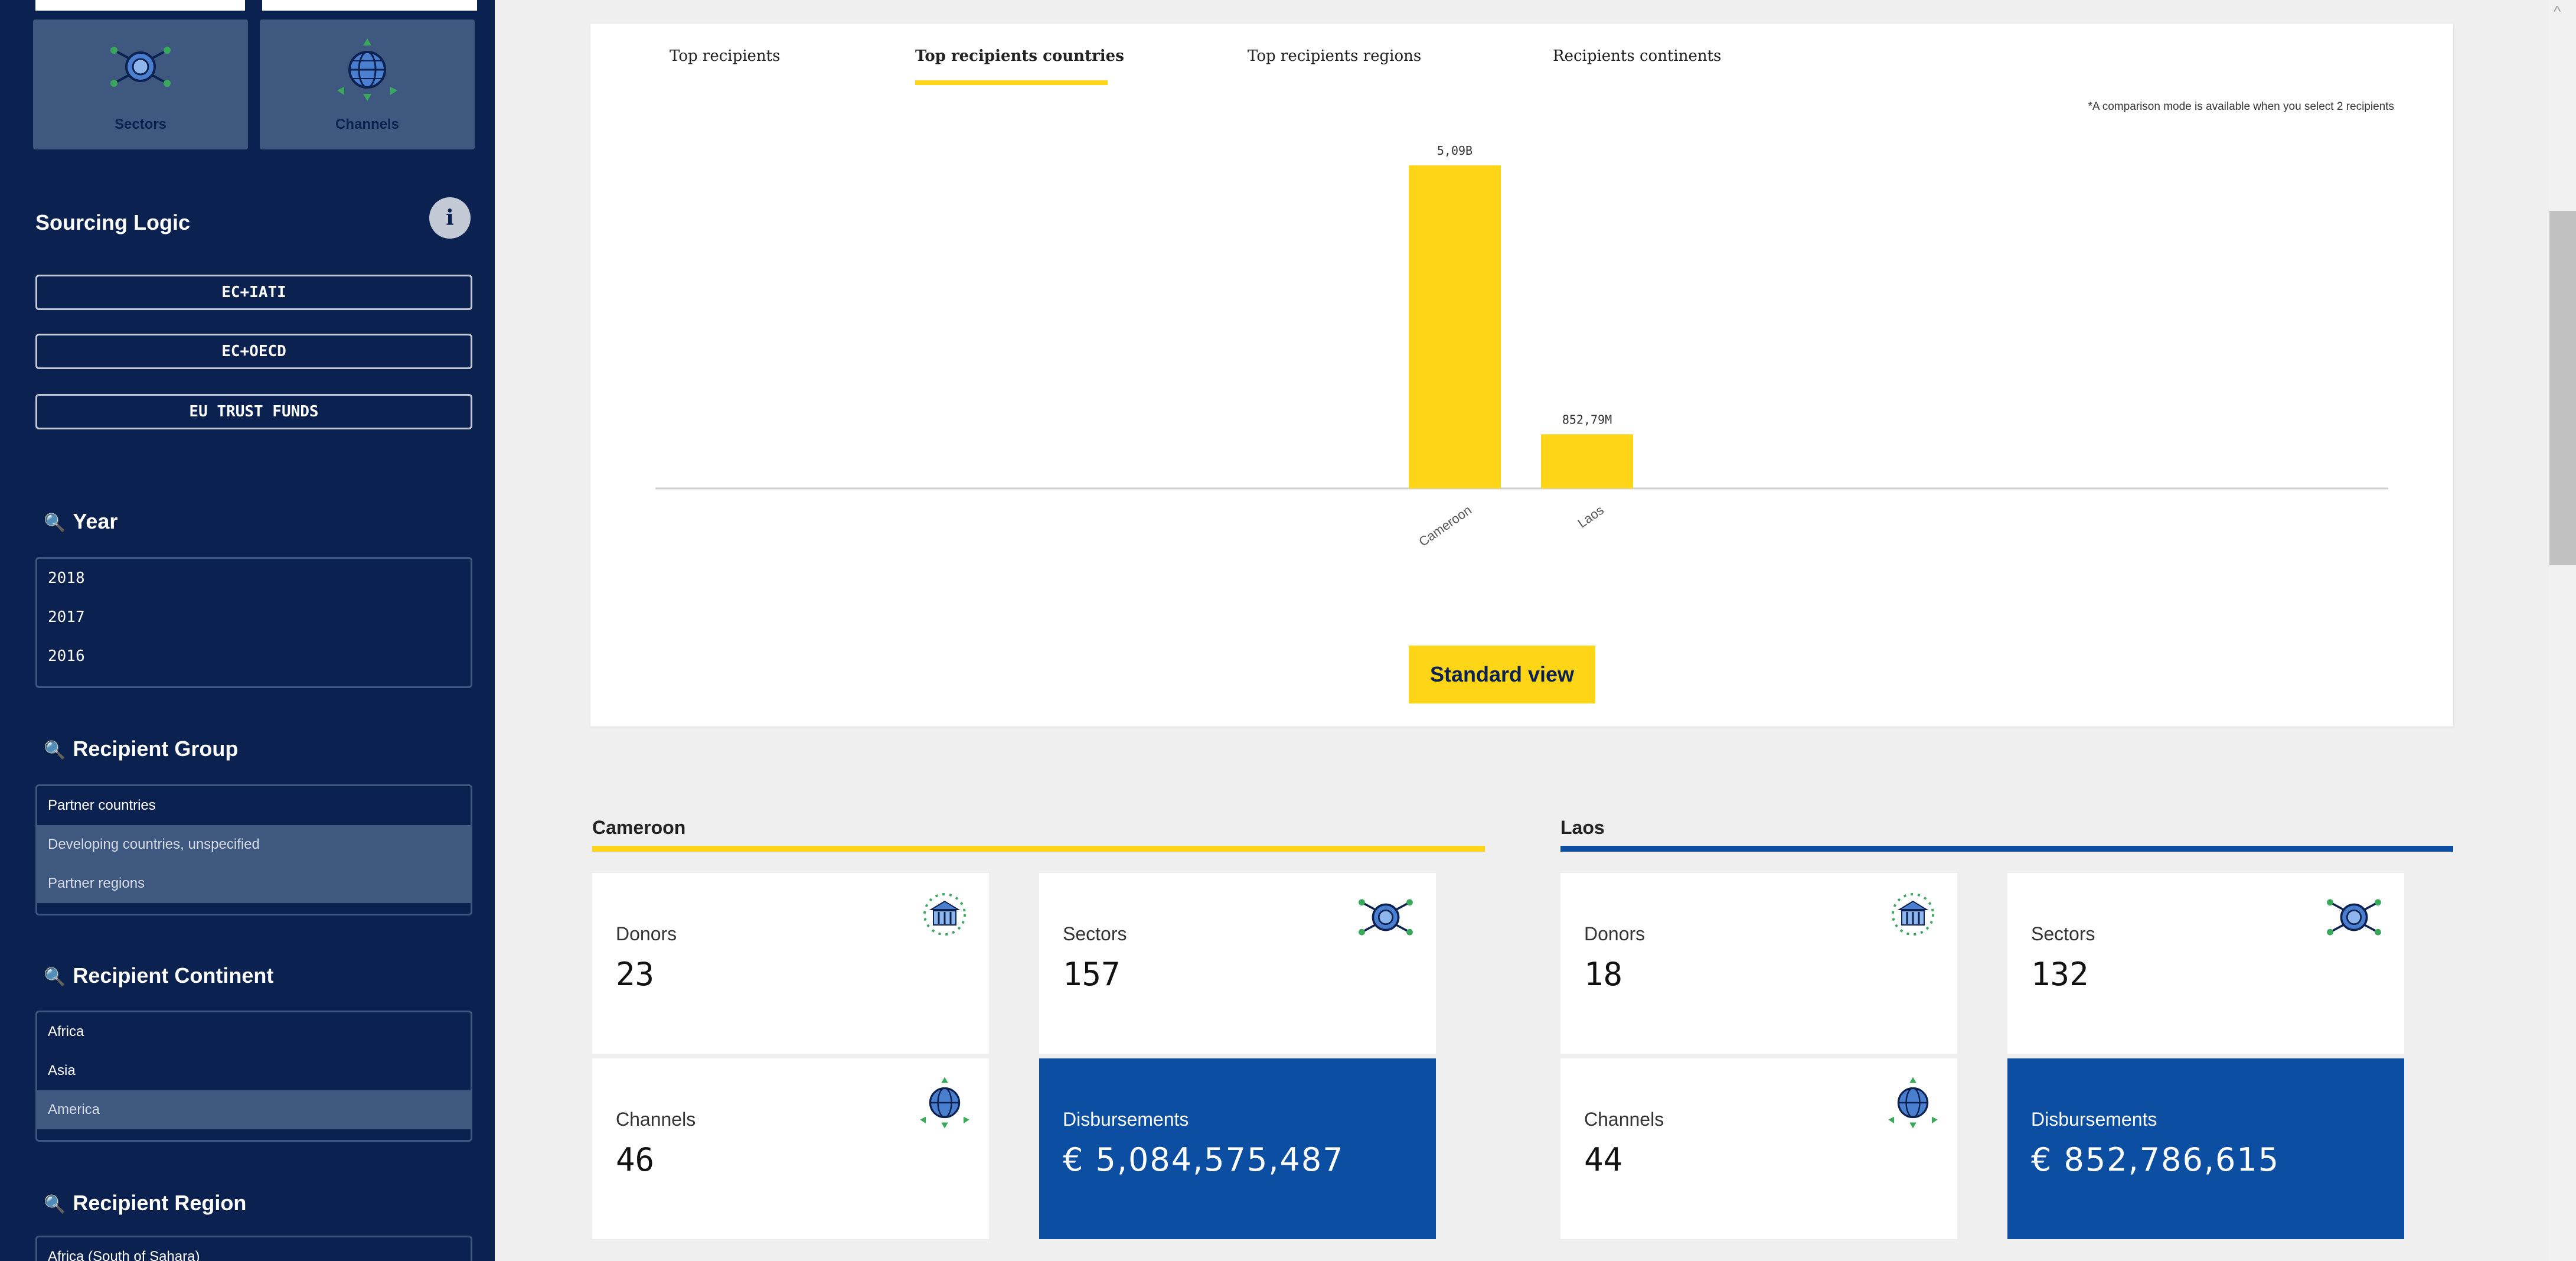 Image resolution: width=2576 pixels, height=1261 pixels. What do you see at coordinates (253, 351) in the screenshot?
I see `sourcing-button-ec-oecd: EC+OECD` at bounding box center [253, 351].